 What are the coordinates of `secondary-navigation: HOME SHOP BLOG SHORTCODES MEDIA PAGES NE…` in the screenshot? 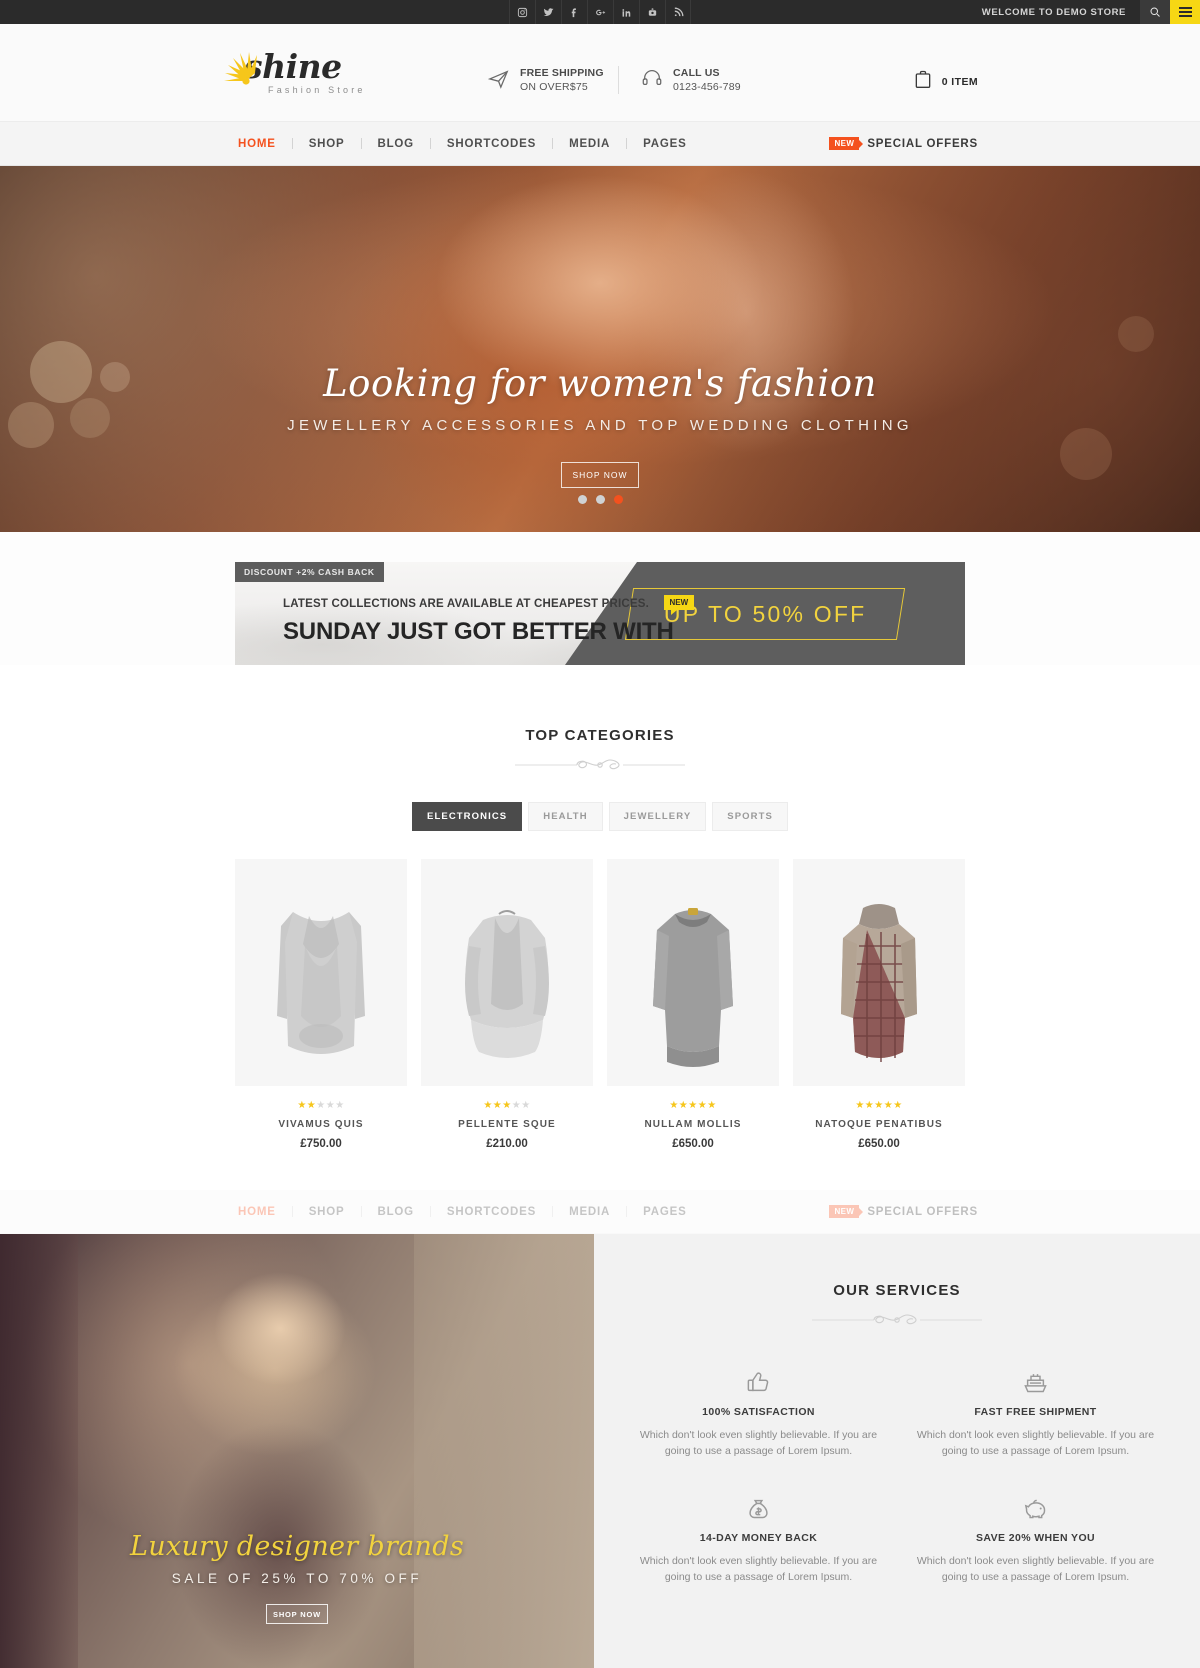 It's located at (600, 1212).